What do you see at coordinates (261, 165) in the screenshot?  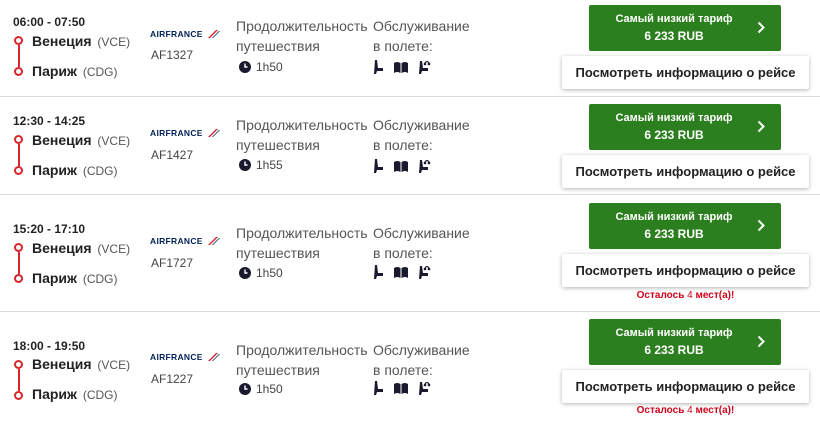 I see `duration-value: 1h55` at bounding box center [261, 165].